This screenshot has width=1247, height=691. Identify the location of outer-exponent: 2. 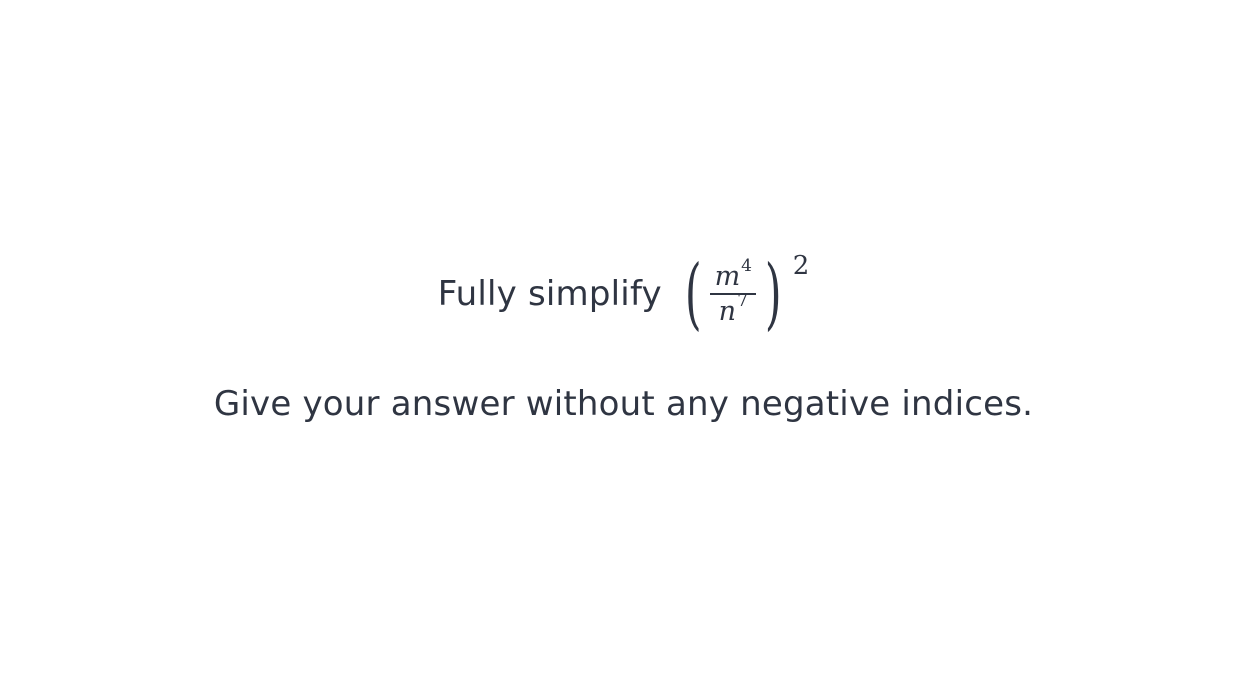
(801, 266).